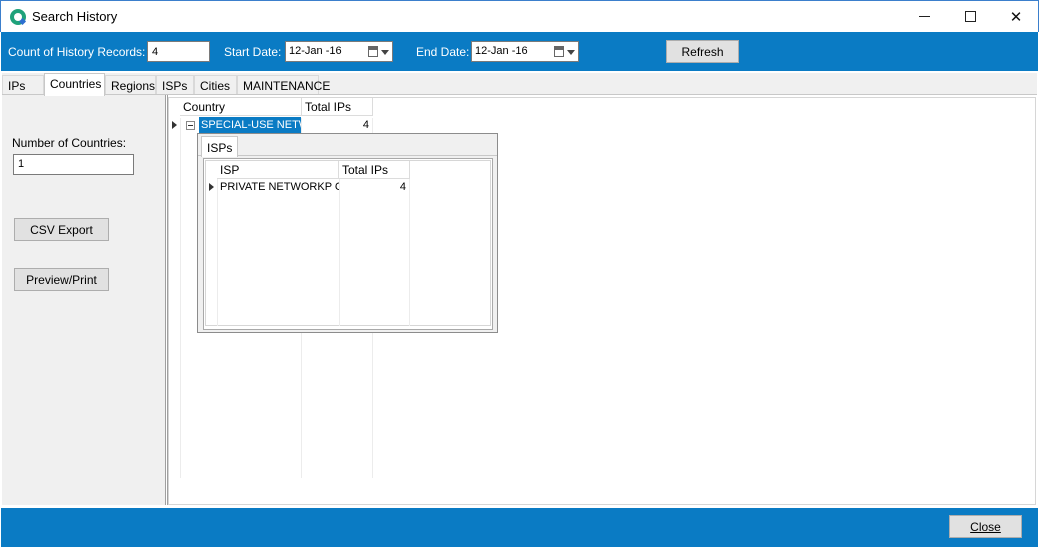 This screenshot has width=1039, height=548. What do you see at coordinates (190, 125) in the screenshot?
I see `collapse-icon` at bounding box center [190, 125].